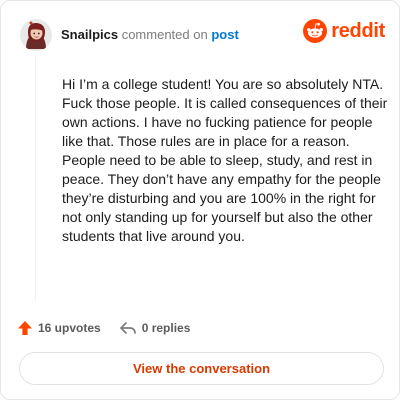 This screenshot has width=400, height=400. I want to click on thread-line, so click(35, 179).